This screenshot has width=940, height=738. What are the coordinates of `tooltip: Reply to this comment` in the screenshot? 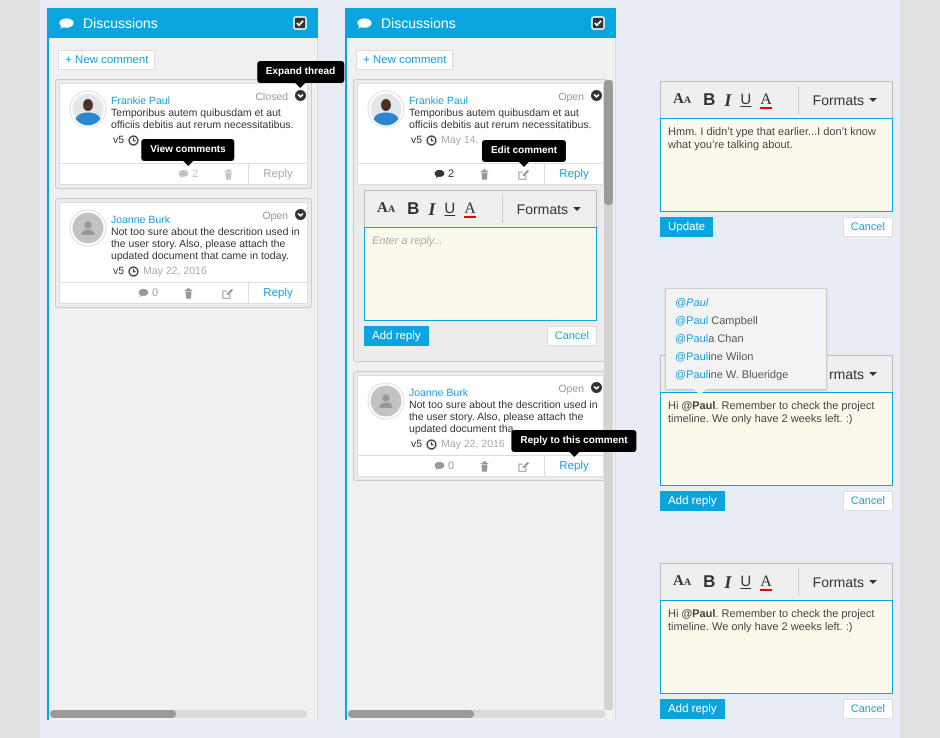 It's located at (574, 443).